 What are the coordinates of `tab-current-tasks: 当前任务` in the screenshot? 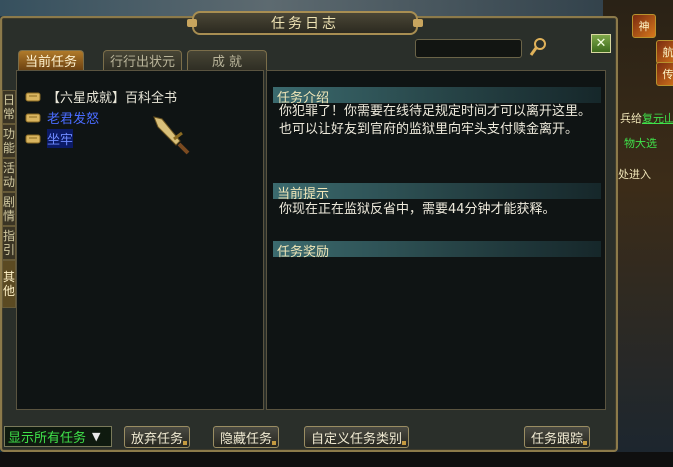 It's located at (51, 60).